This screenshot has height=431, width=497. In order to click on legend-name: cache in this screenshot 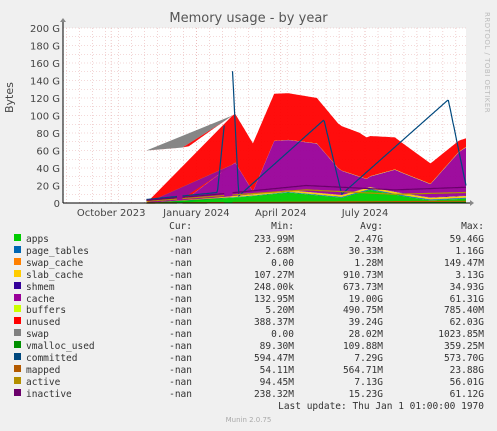, I will do `click(40, 299)`.